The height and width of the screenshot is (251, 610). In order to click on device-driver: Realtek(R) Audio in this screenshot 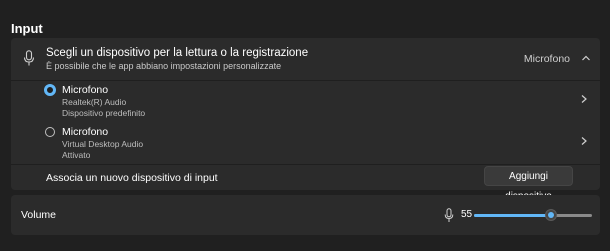, I will do `click(94, 102)`.